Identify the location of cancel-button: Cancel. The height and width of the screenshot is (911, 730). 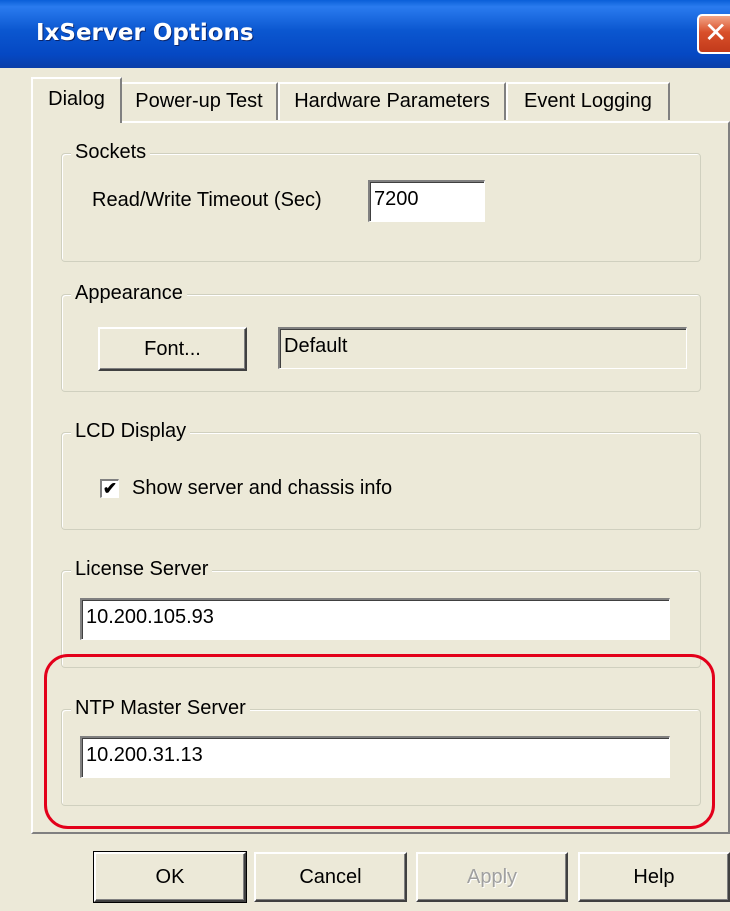
(330, 877).